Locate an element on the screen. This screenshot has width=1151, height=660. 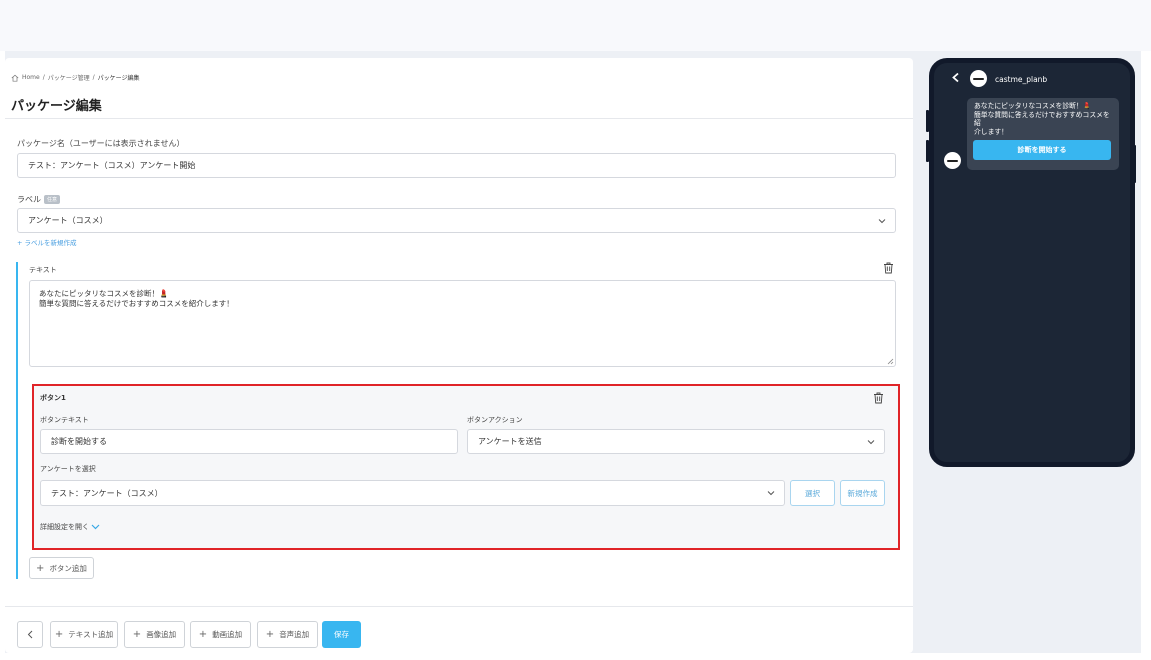
text-block-title: テキスト is located at coordinates (43, 270).